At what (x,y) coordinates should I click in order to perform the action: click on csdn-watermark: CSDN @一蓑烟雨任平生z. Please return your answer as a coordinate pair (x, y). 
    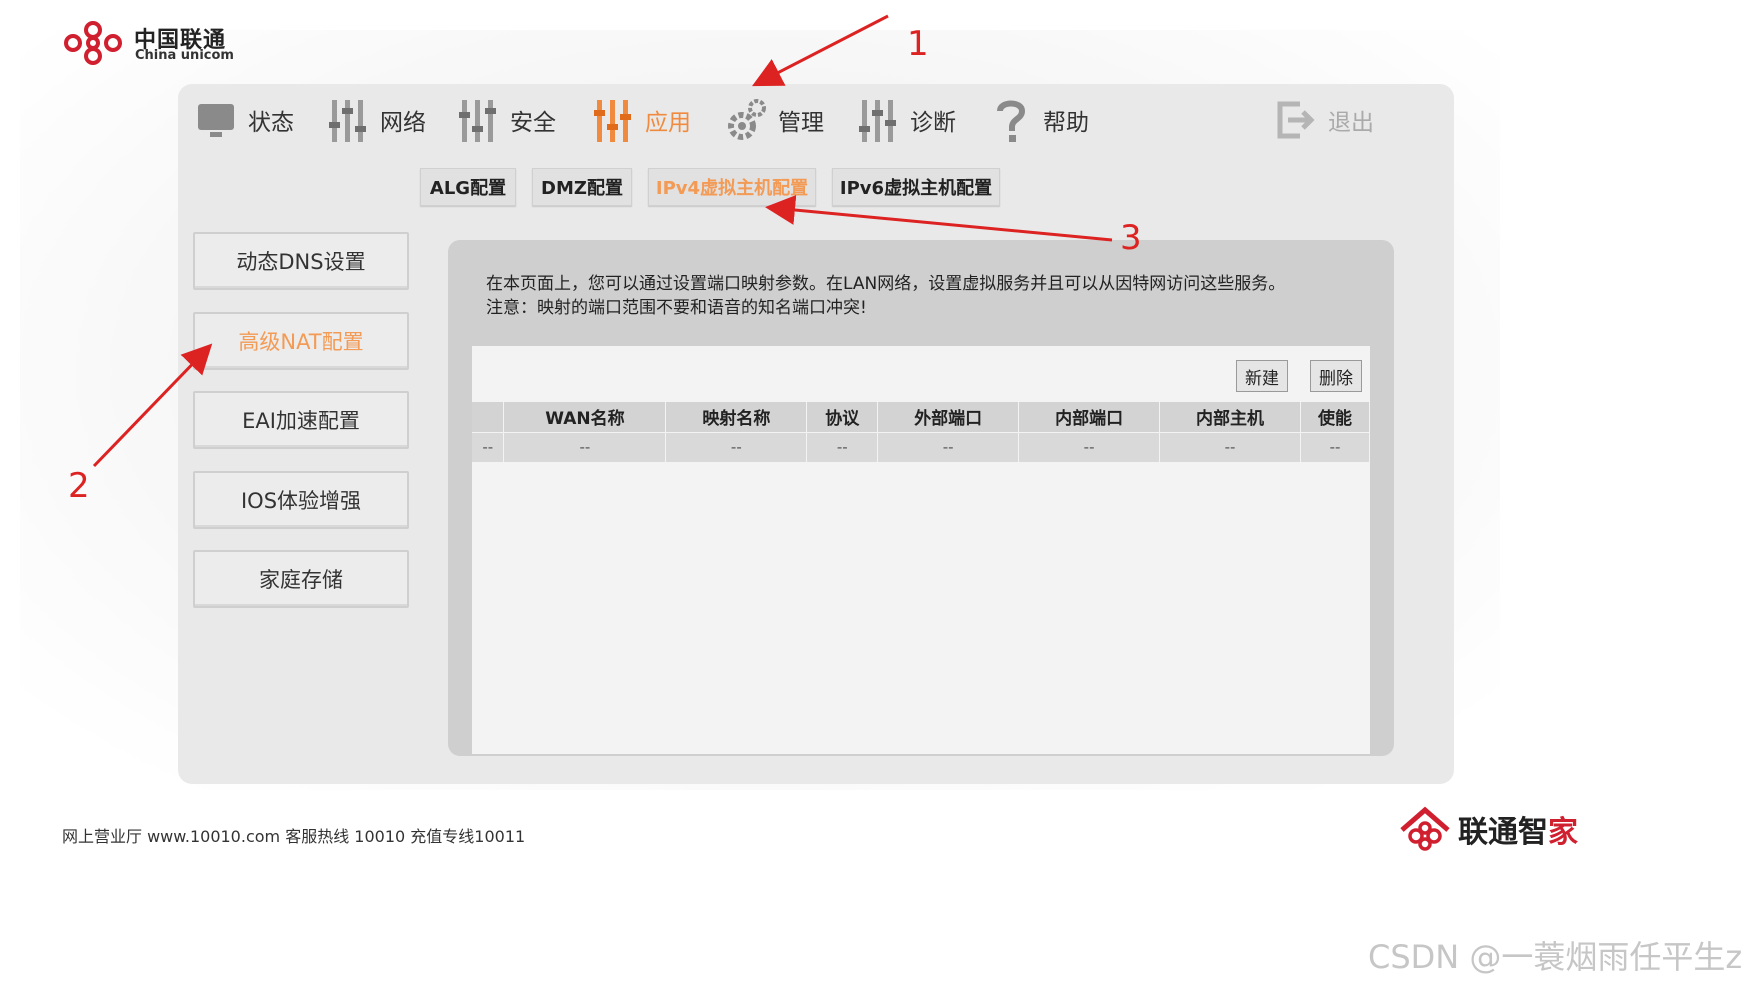
    Looking at the image, I should click on (1555, 957).